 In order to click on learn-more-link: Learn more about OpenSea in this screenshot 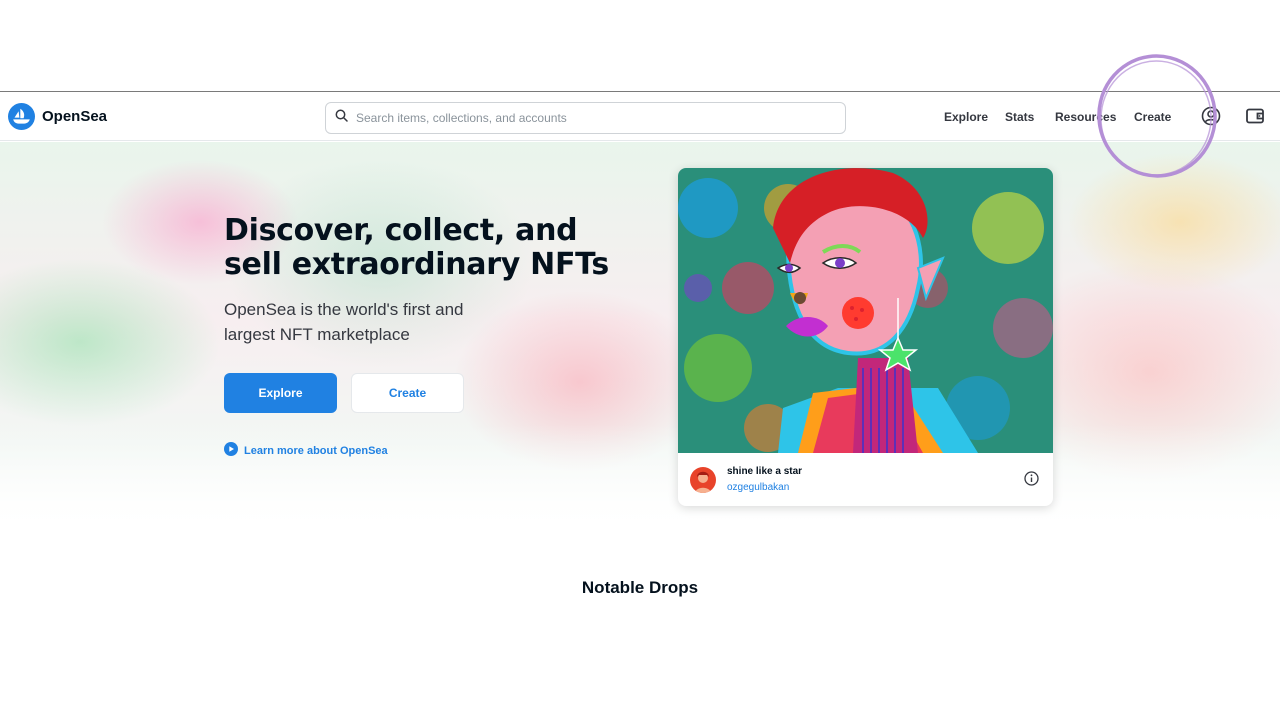, I will do `click(306, 450)`.